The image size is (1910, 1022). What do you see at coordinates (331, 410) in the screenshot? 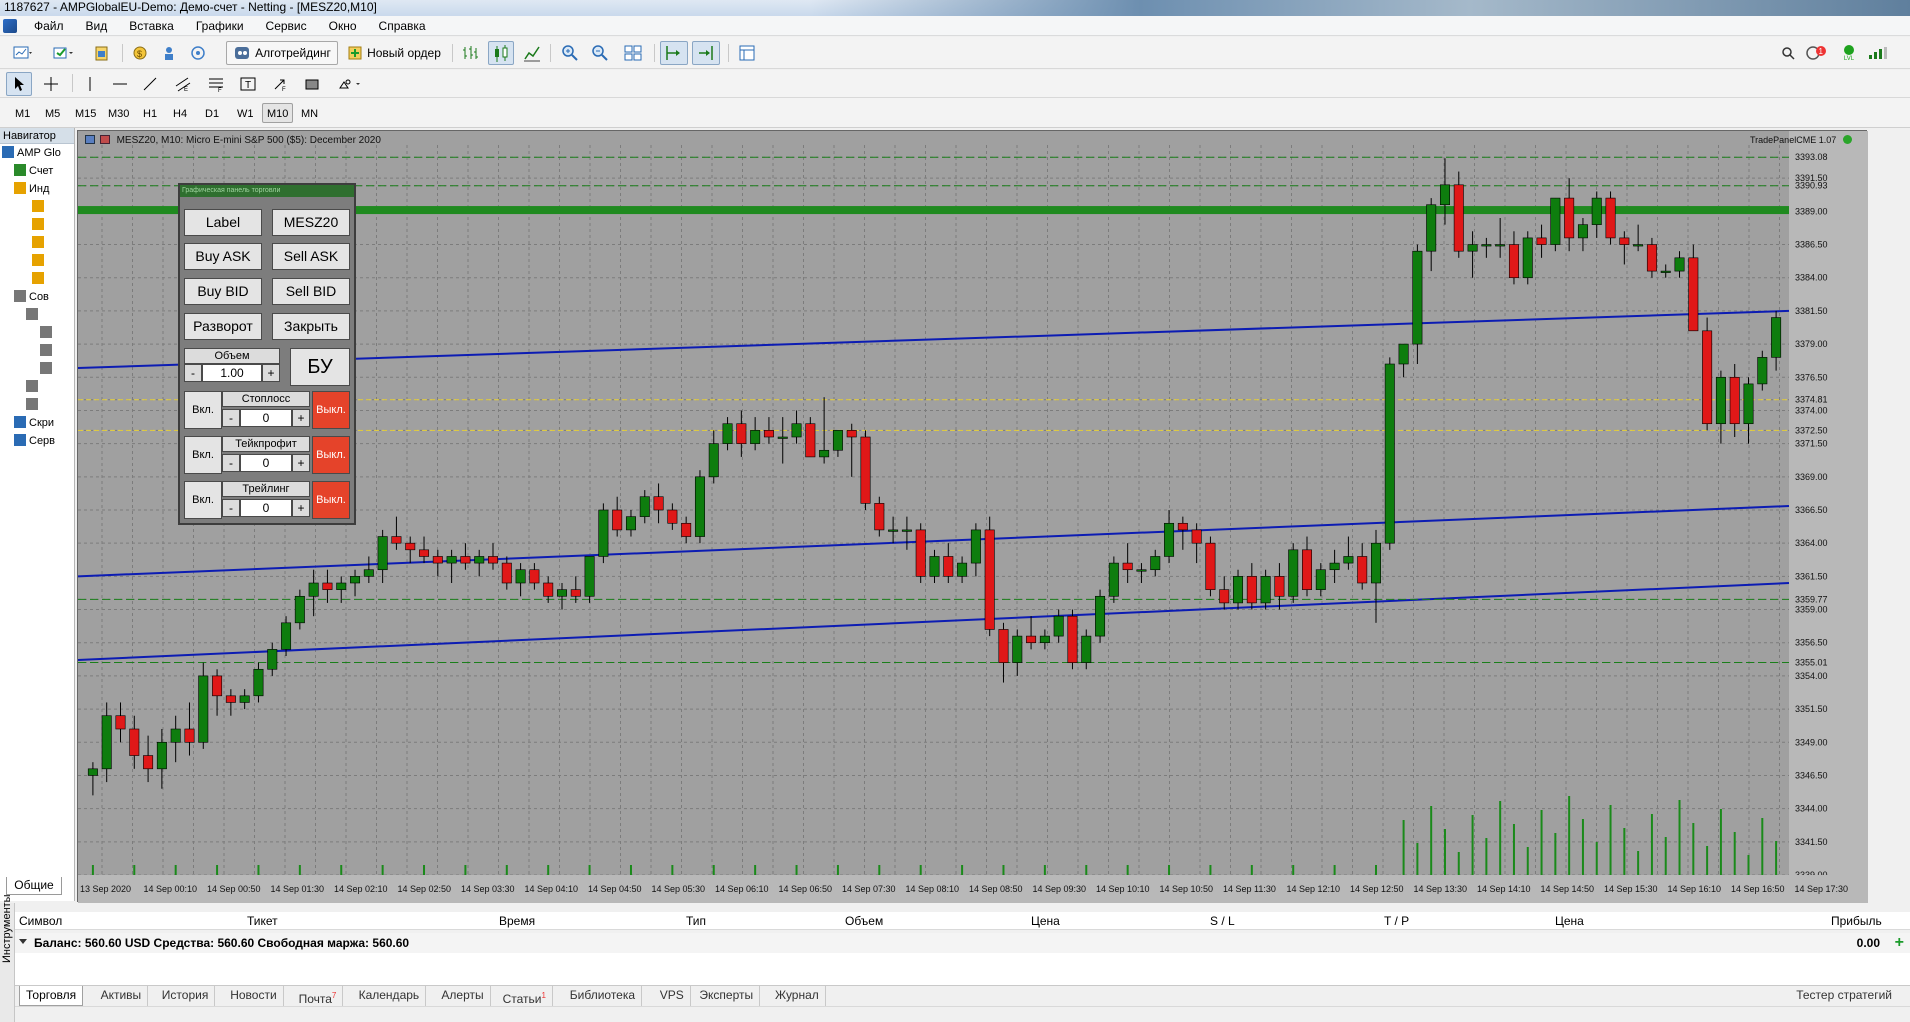
I see `stoploss-off-button: Выкл.` at bounding box center [331, 410].